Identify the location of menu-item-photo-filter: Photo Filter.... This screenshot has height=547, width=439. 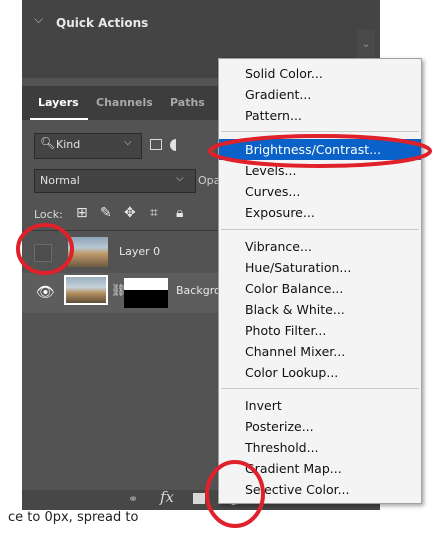
(285, 330).